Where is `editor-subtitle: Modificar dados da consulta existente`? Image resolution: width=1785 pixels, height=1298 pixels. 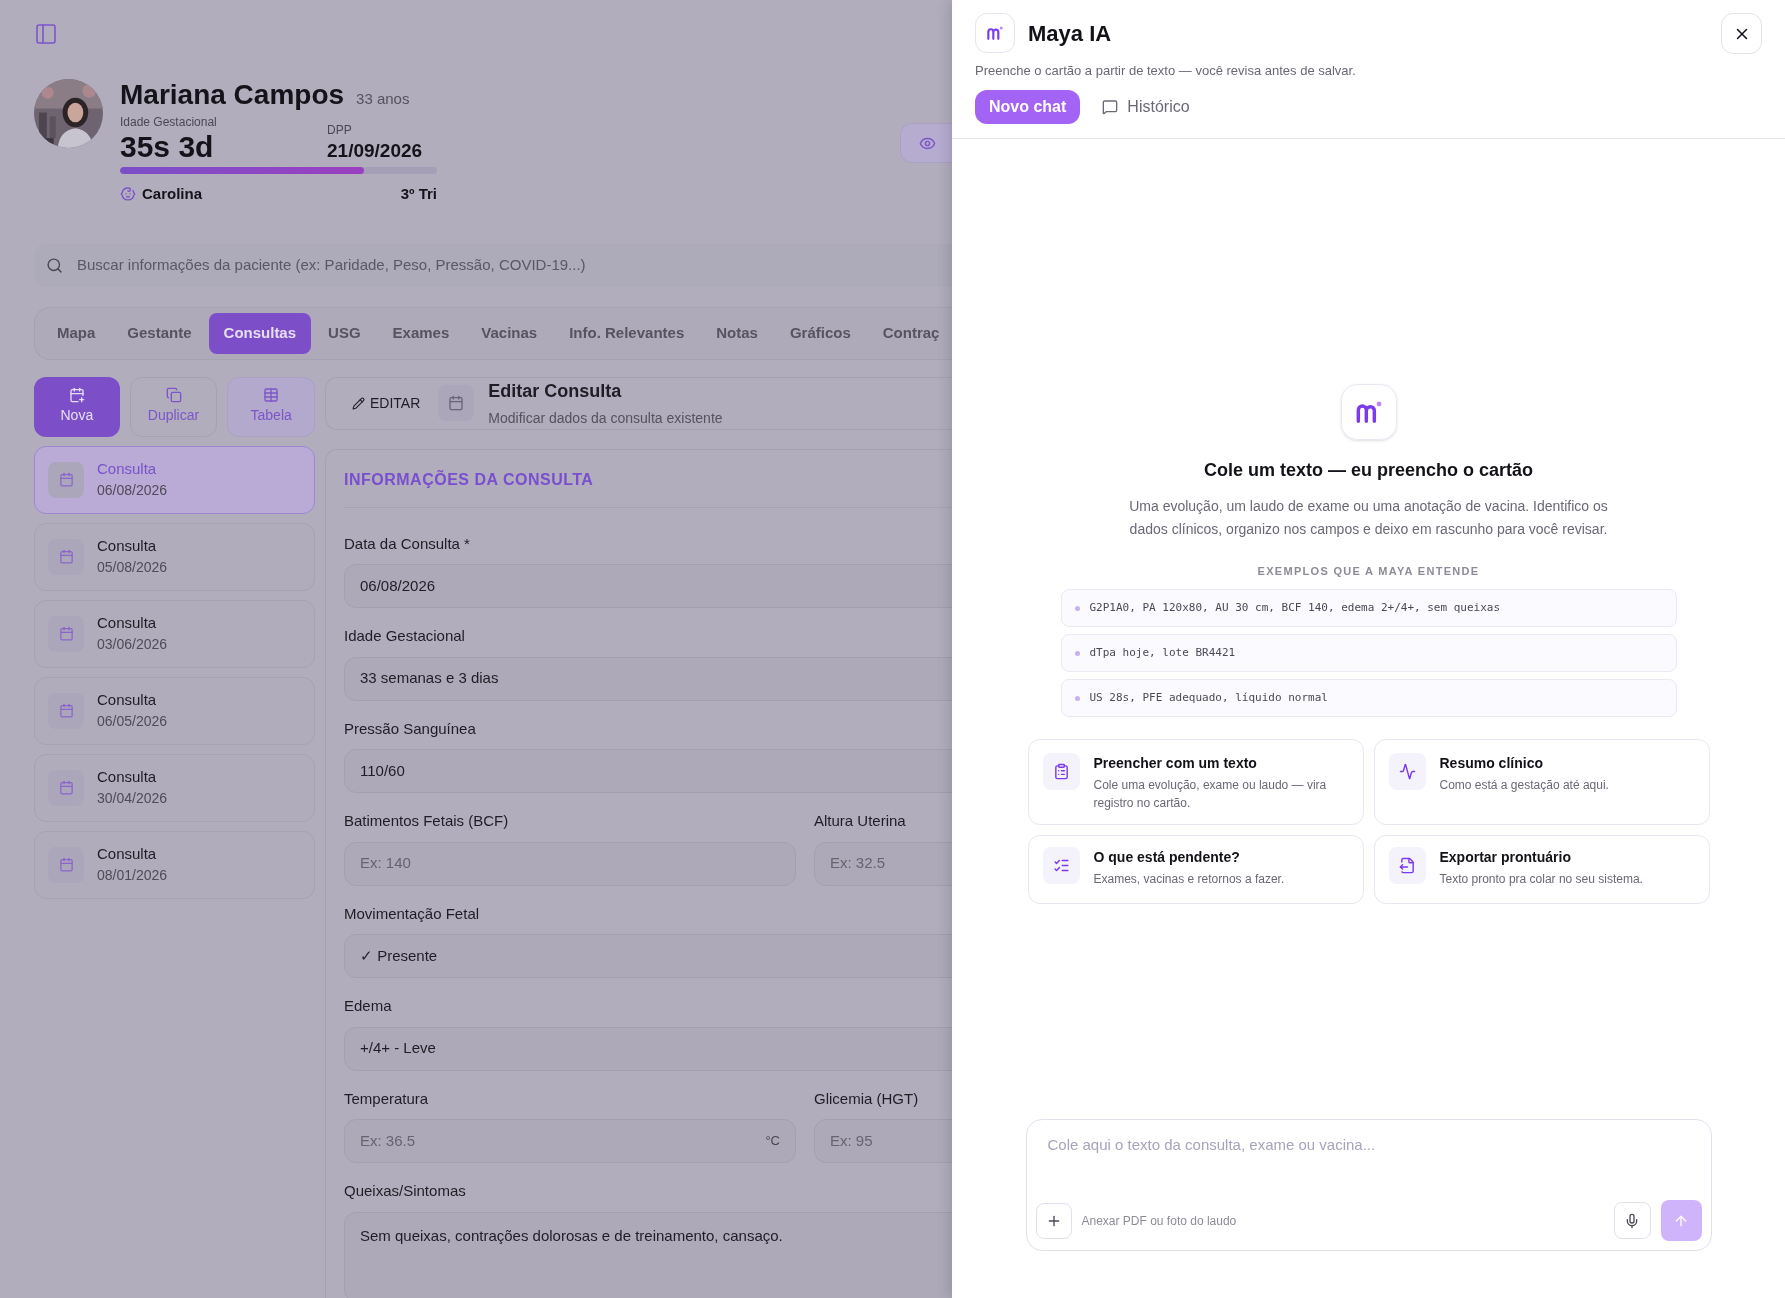 editor-subtitle: Modificar dados da consulta existente is located at coordinates (605, 418).